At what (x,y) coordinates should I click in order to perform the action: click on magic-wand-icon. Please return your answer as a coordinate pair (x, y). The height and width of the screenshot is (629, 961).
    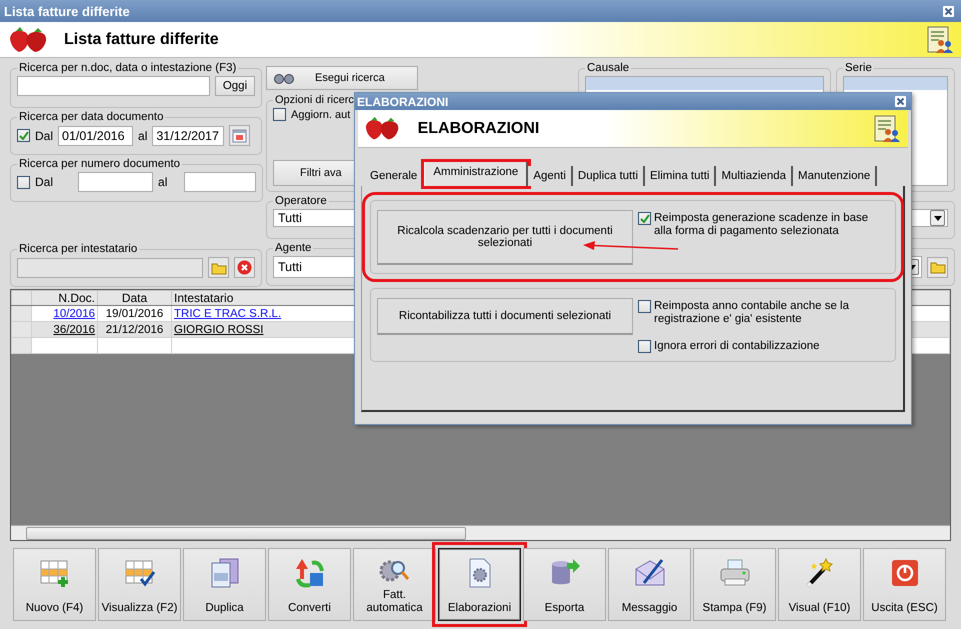
    Looking at the image, I should click on (820, 573).